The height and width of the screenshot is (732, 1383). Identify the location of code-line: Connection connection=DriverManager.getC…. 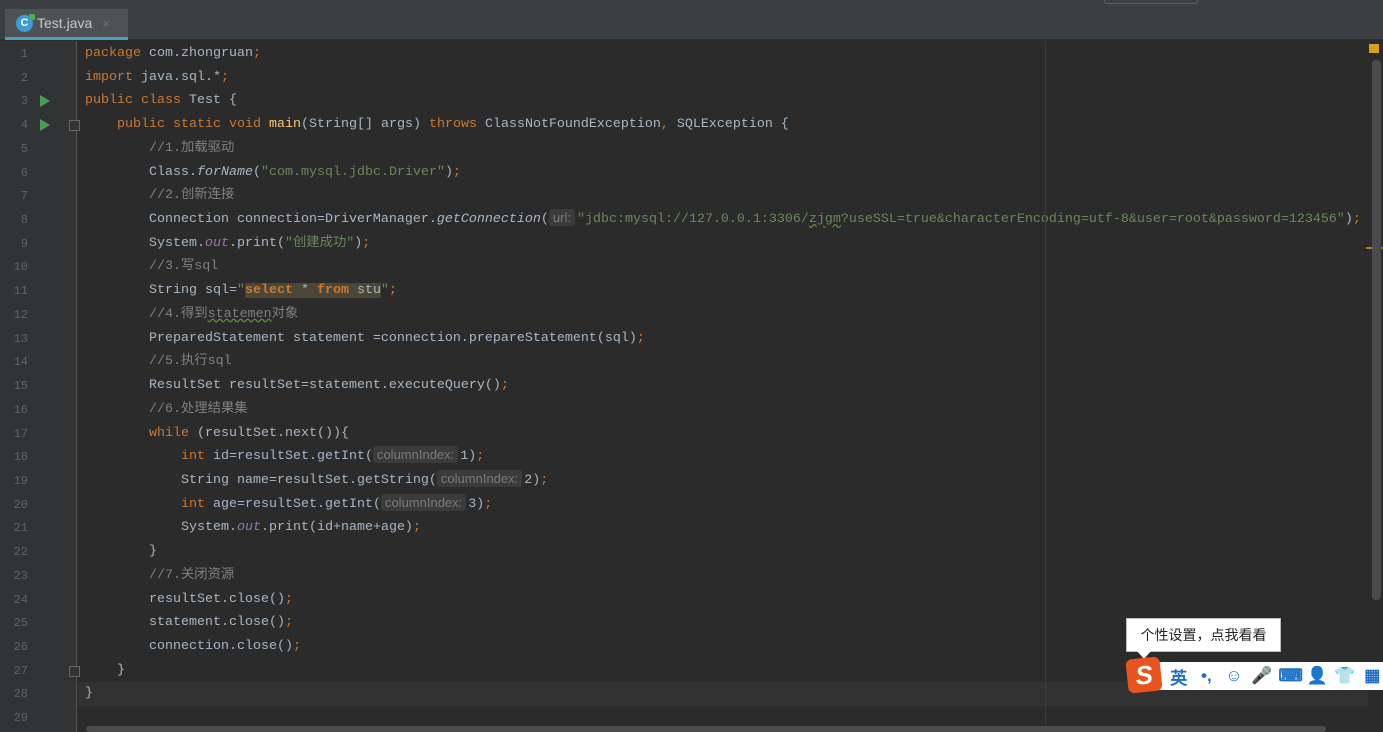
(723, 220).